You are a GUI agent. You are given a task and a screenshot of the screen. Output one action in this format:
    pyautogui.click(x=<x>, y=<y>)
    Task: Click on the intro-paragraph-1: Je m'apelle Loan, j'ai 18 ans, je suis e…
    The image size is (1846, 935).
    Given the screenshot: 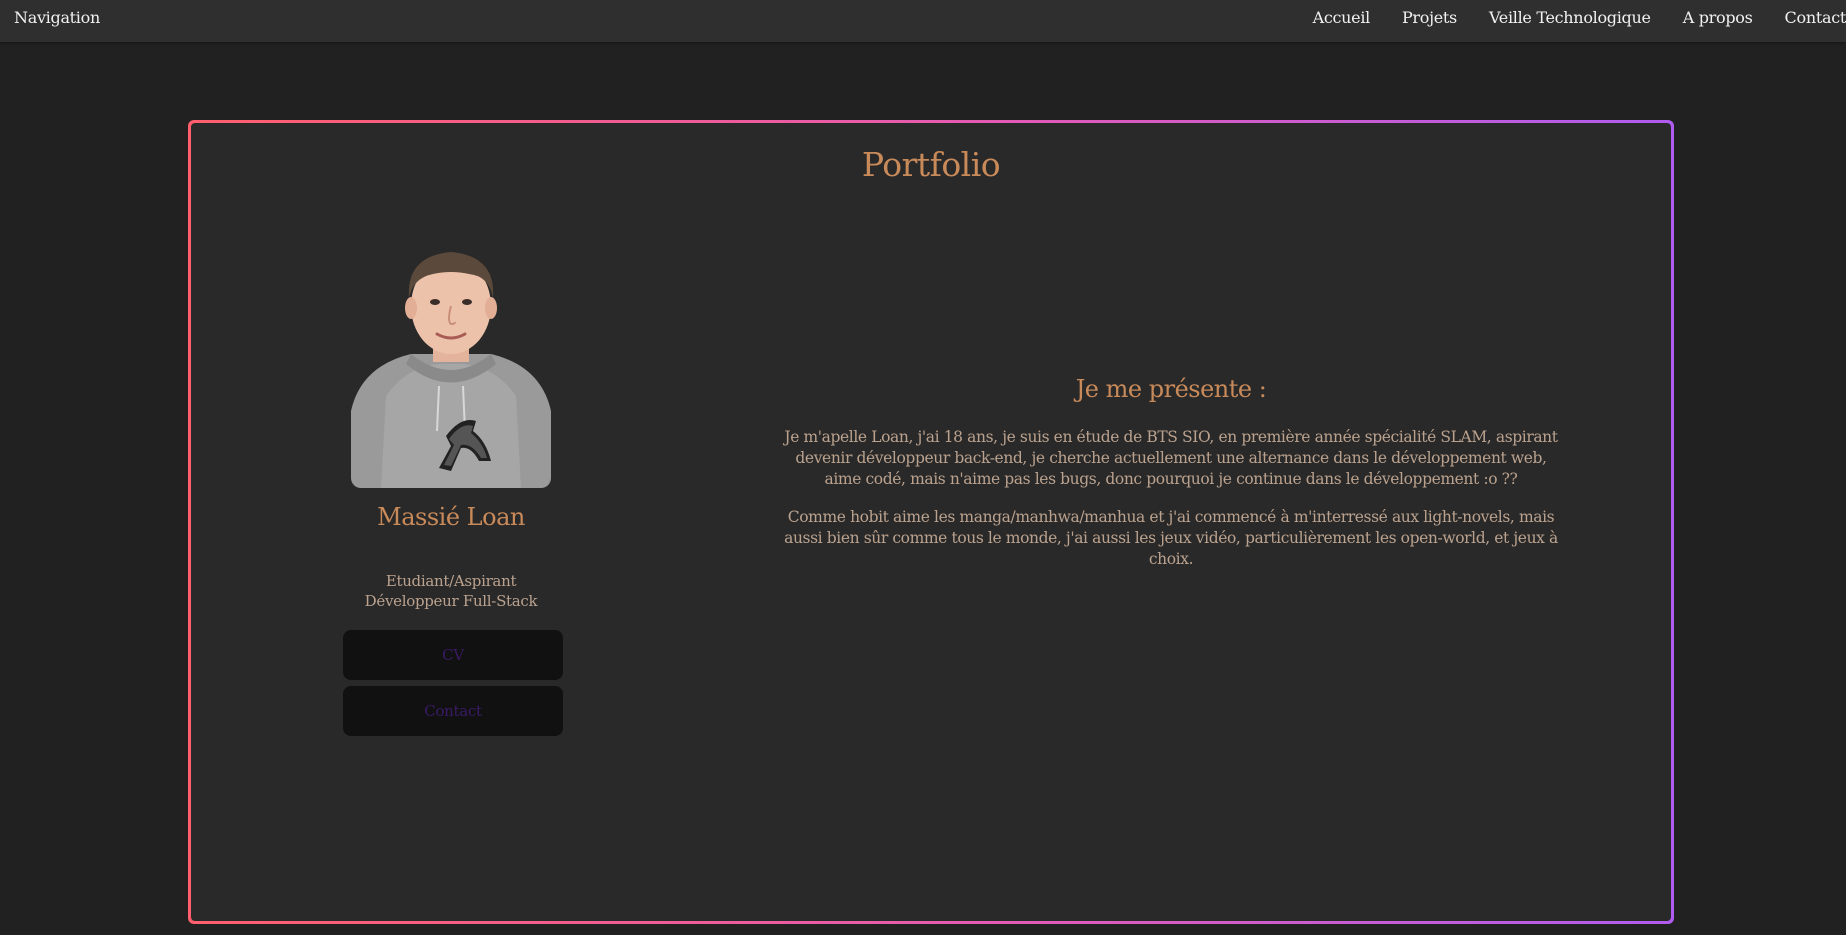 What is the action you would take?
    pyautogui.click(x=1171, y=458)
    